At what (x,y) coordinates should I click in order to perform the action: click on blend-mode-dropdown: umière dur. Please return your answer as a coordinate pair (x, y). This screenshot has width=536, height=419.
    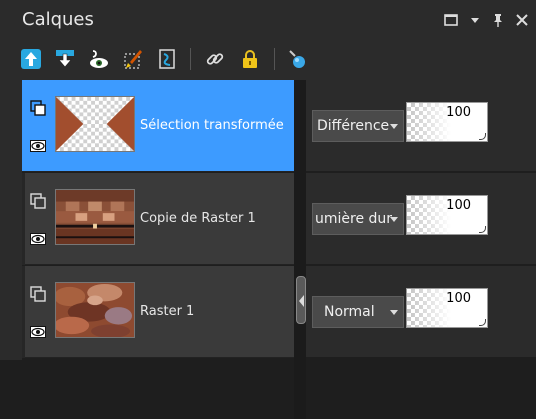
    Looking at the image, I should click on (358, 219).